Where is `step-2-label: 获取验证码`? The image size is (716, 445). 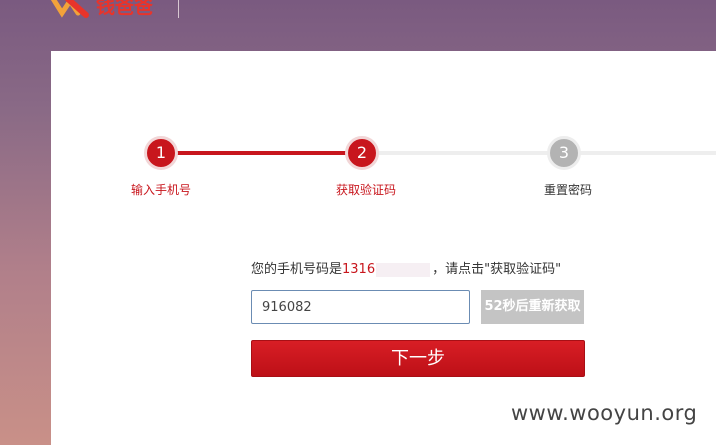 step-2-label: 获取验证码 is located at coordinates (365, 190).